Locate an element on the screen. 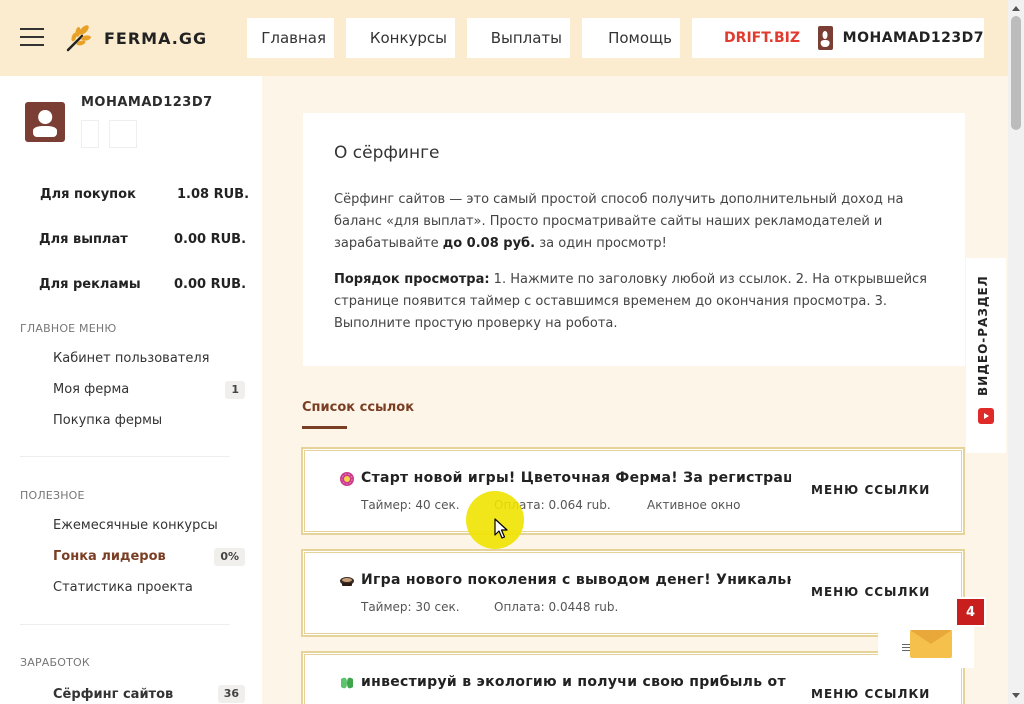  nav-help: Помощь is located at coordinates (631, 38).